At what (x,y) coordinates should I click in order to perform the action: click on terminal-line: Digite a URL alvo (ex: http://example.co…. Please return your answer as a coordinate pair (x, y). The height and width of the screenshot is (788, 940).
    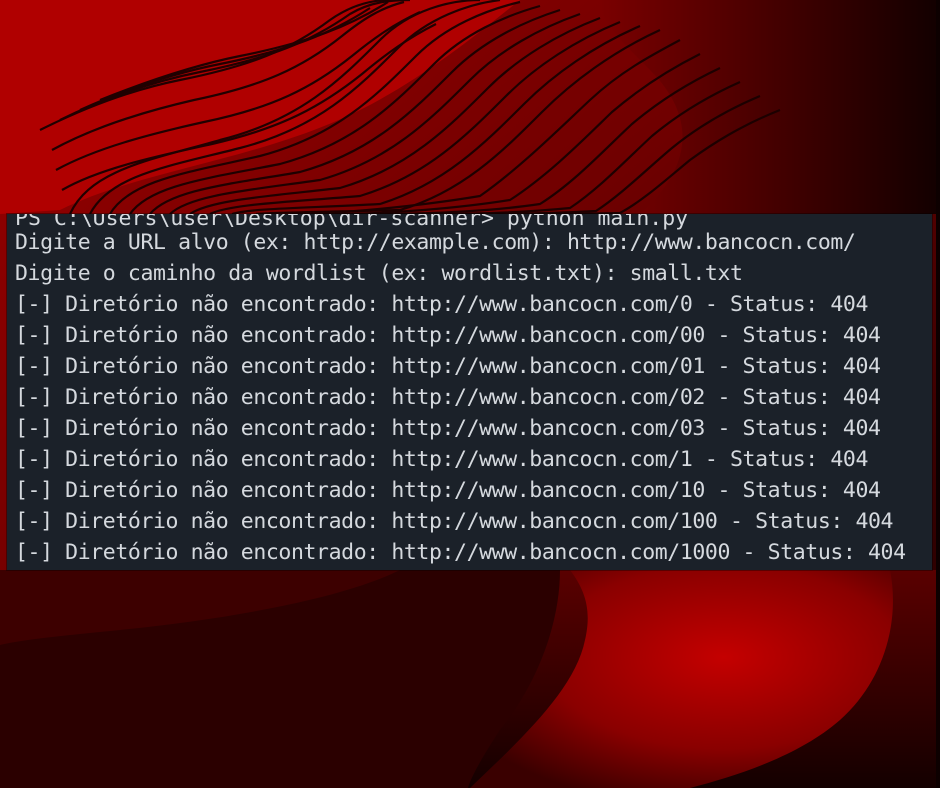
    Looking at the image, I should click on (435, 242).